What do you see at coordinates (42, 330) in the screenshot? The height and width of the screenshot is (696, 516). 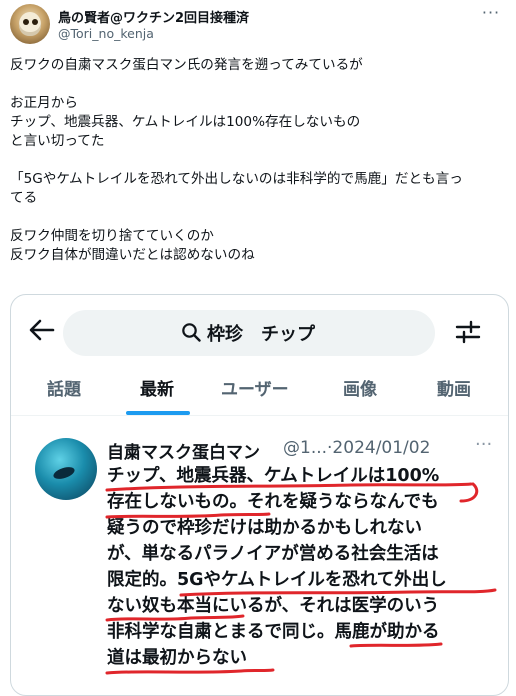 I see `back-arrow-icon` at bounding box center [42, 330].